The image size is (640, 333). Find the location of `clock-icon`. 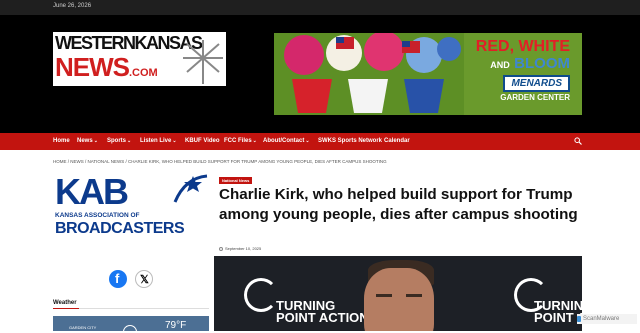

clock-icon is located at coordinates (221, 249).